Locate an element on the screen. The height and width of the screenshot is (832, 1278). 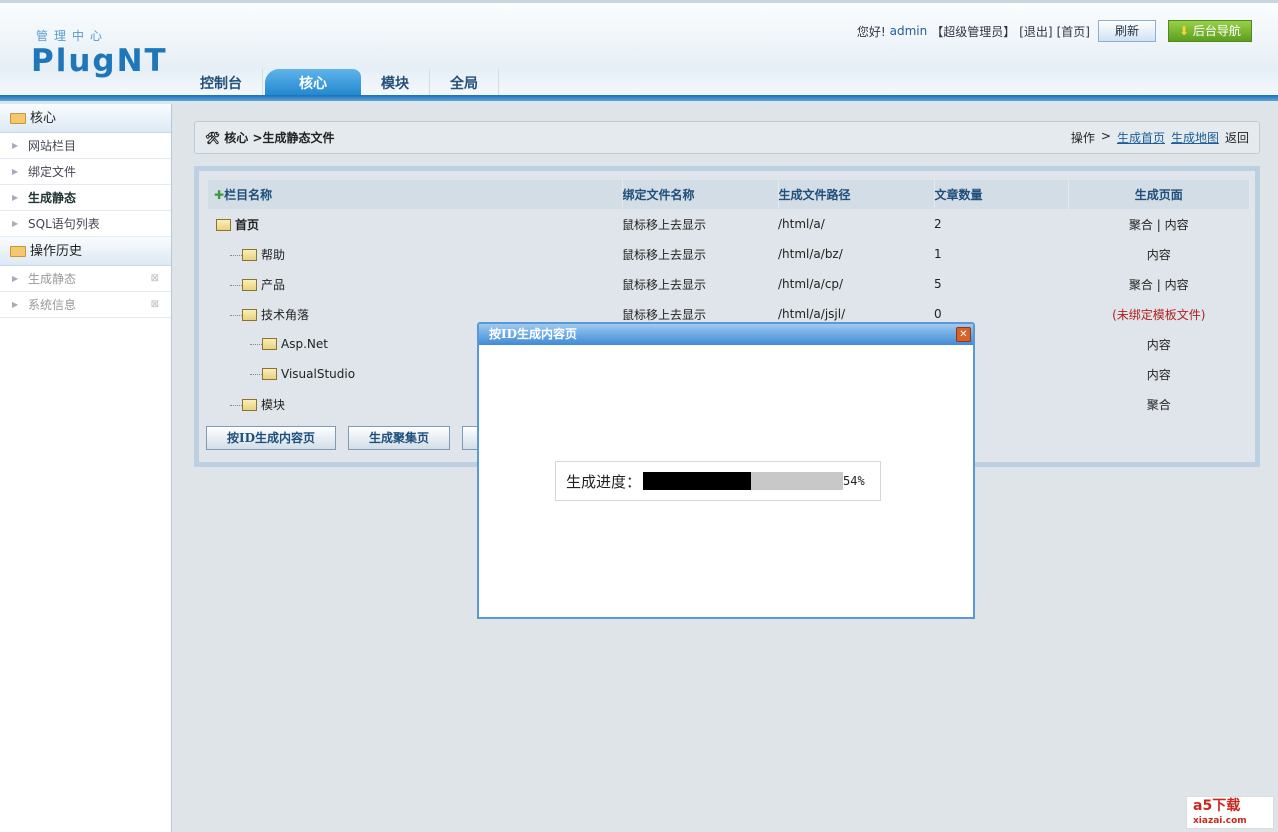
progress-box: 生成进度： 54% is located at coordinates (718, 481).